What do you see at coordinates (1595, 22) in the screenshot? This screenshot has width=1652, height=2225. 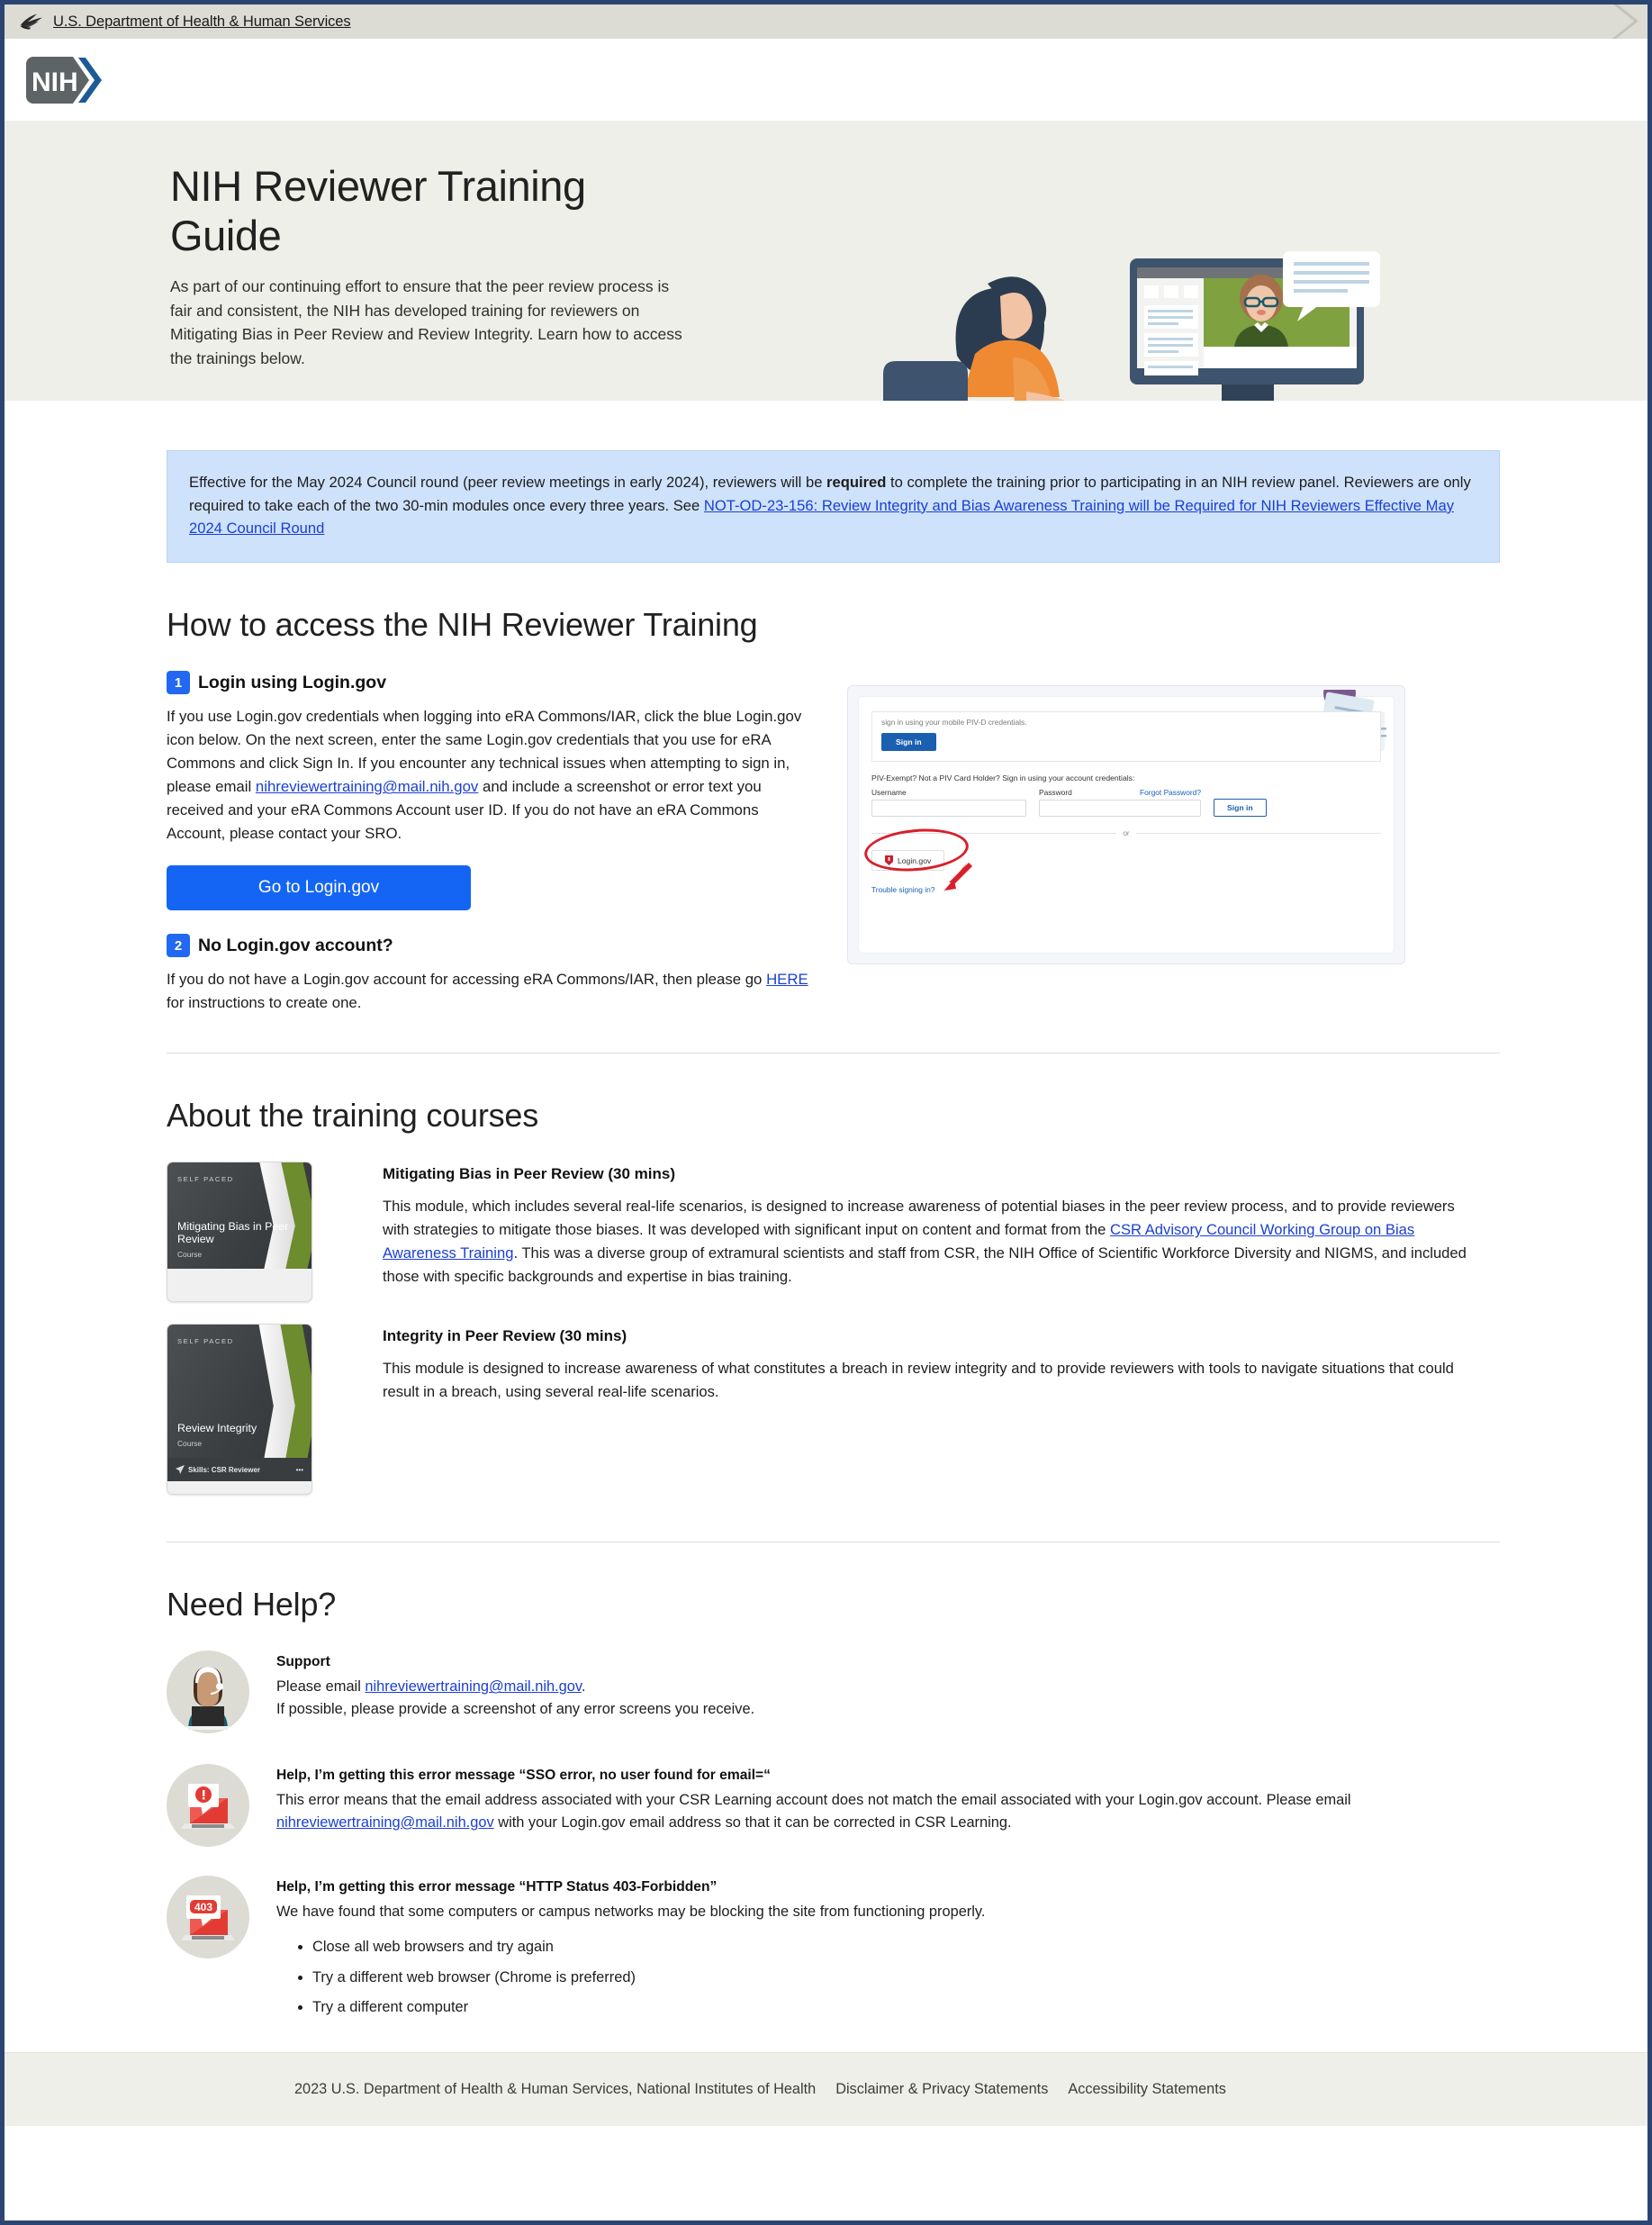 I see `chevron-watermark-icon` at bounding box center [1595, 22].